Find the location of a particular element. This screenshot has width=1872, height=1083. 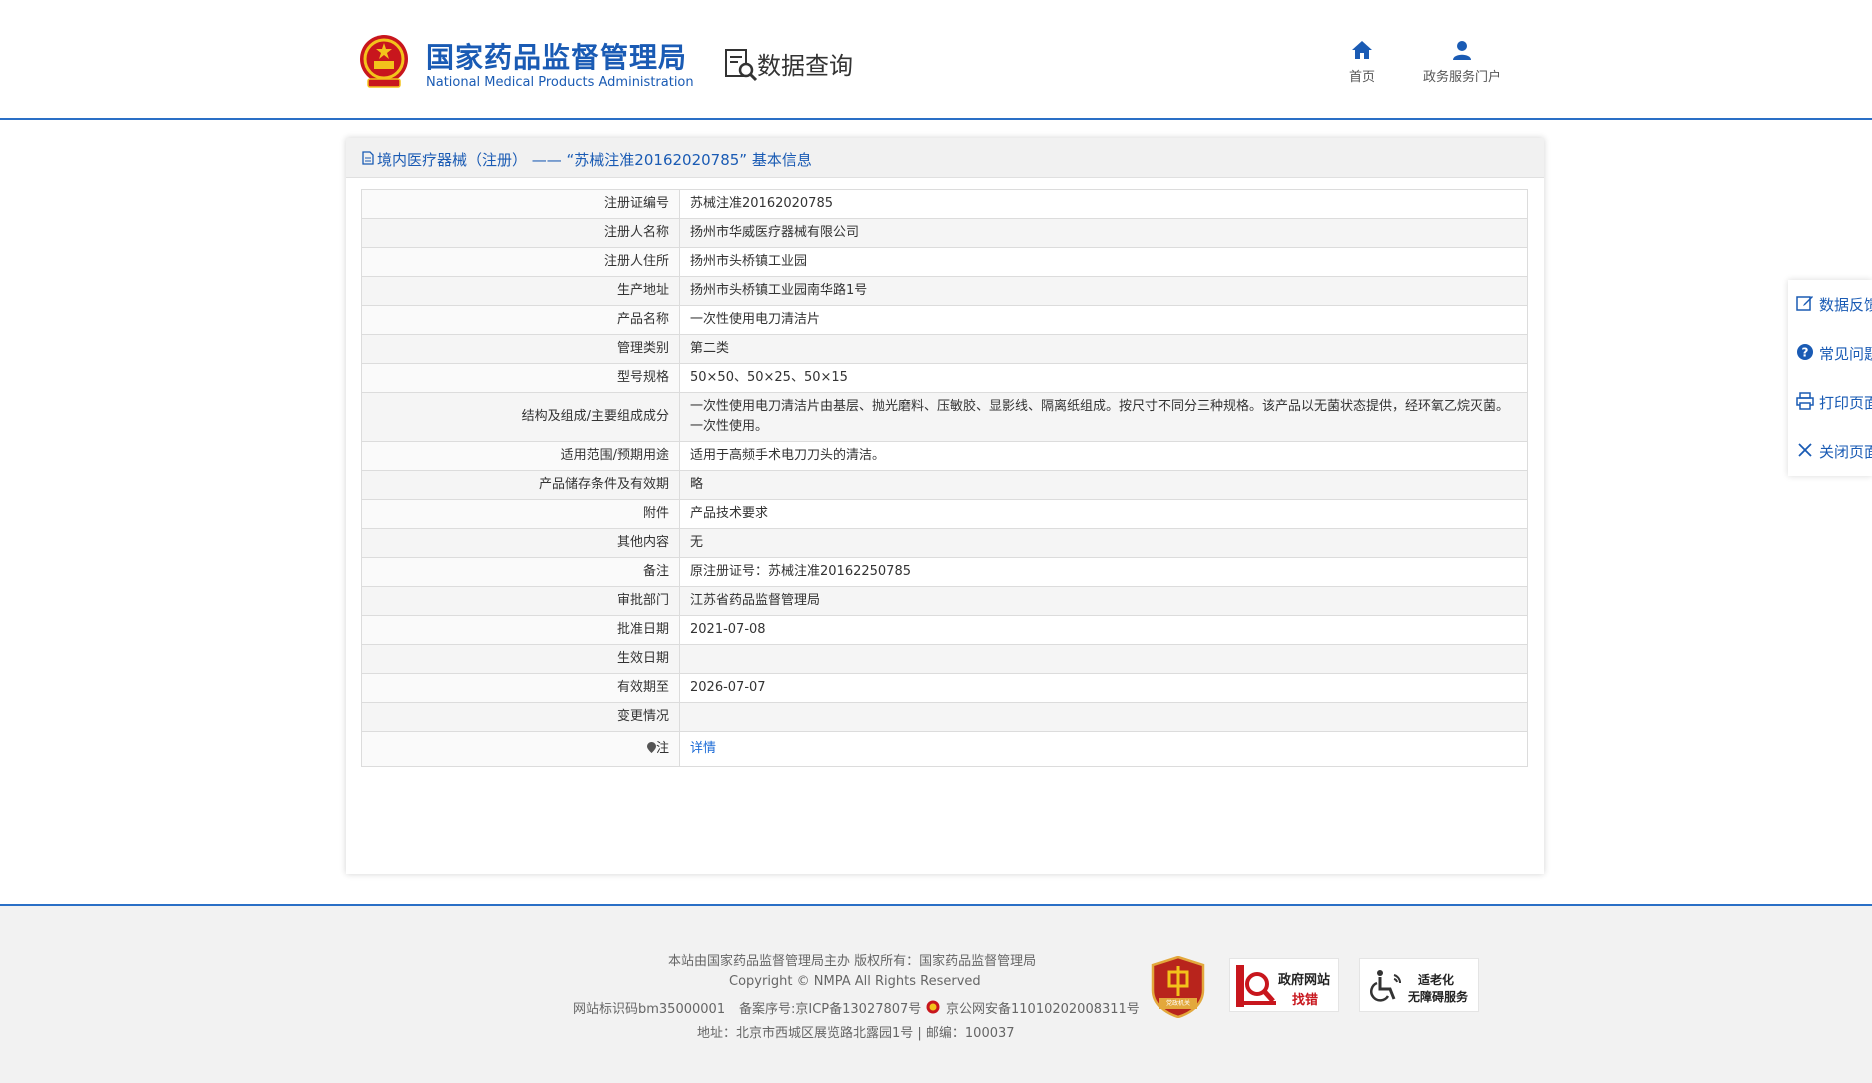

table-row: 注 详情 is located at coordinates (944, 749).